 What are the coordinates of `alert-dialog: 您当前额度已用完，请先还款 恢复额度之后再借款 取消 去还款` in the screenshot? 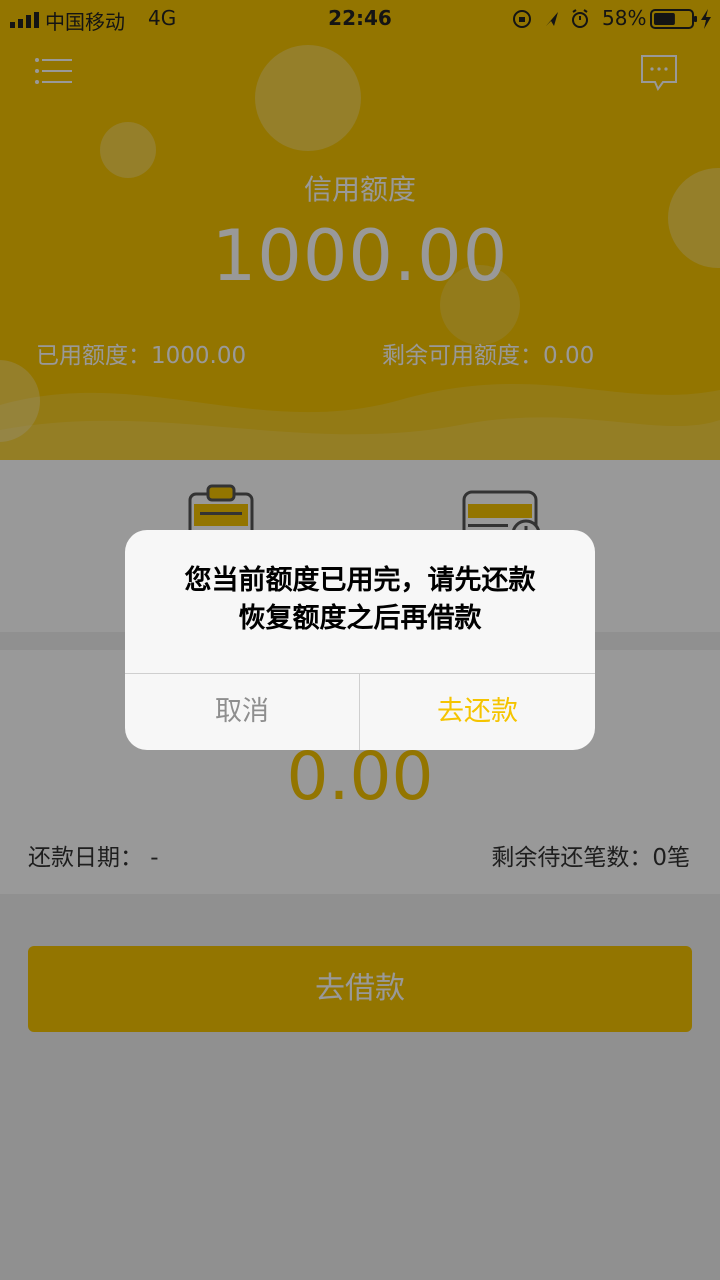 It's located at (360, 640).